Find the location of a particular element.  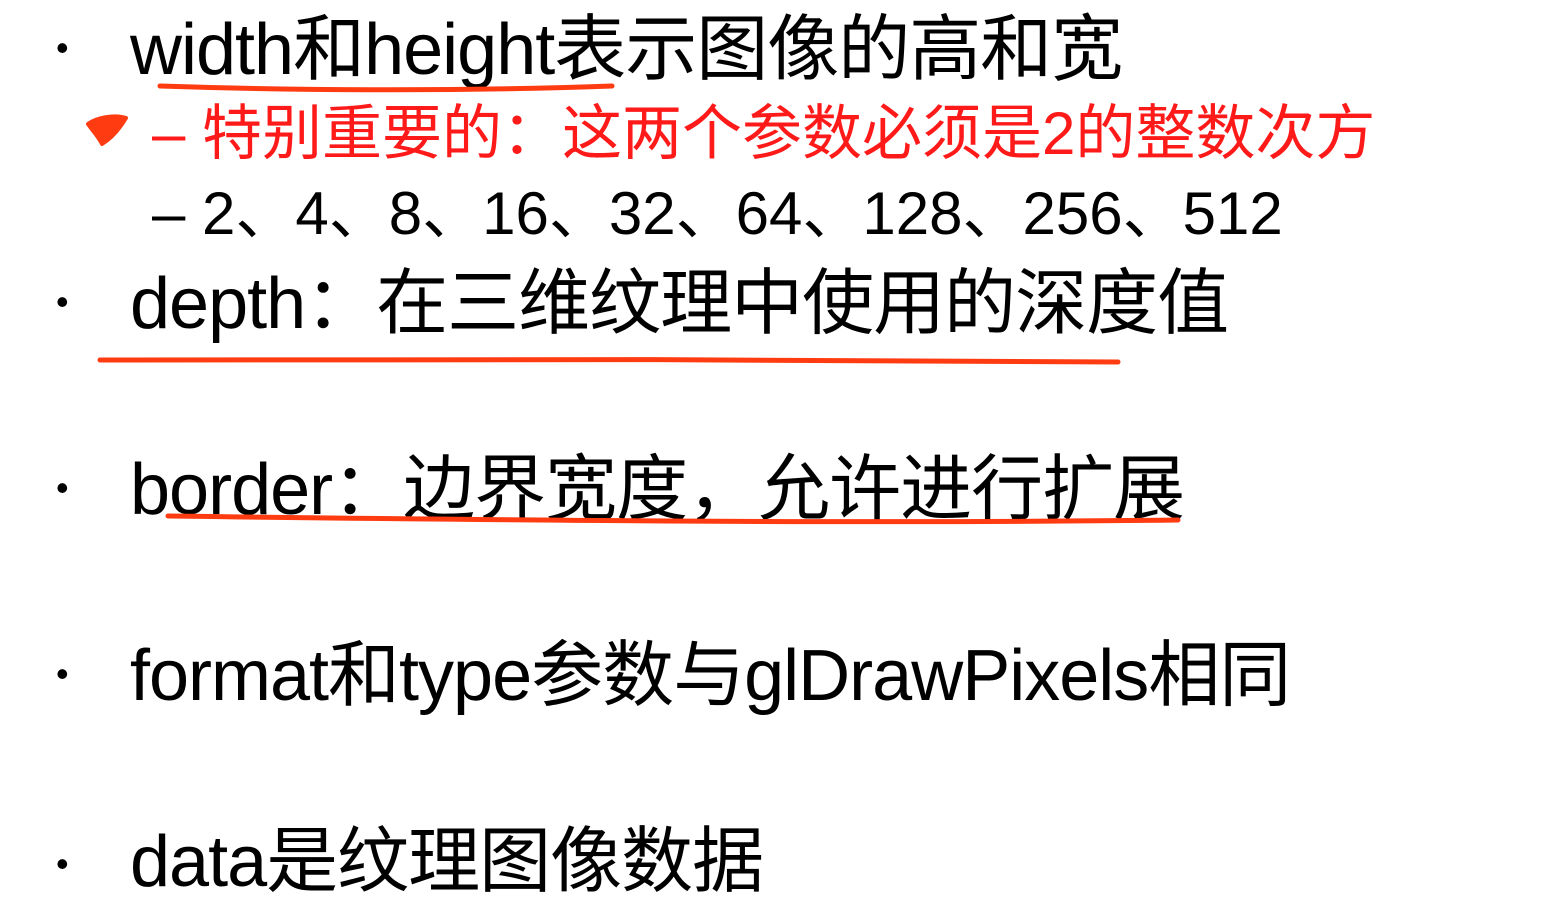

sub-text: 特别重要的：这两个参数必须是2的整数次方 is located at coordinates (789, 133).